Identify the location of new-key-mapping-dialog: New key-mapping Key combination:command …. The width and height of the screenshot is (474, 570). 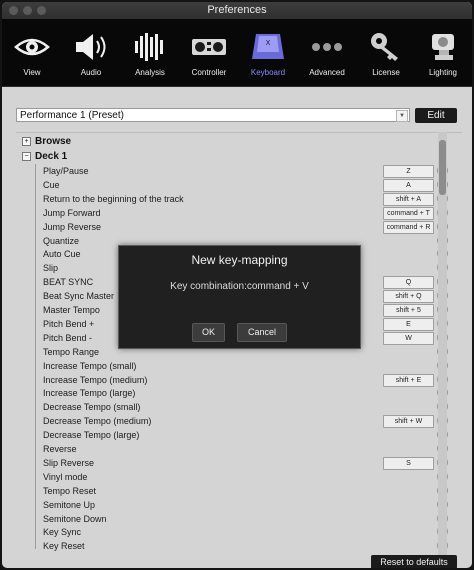
(239, 297).